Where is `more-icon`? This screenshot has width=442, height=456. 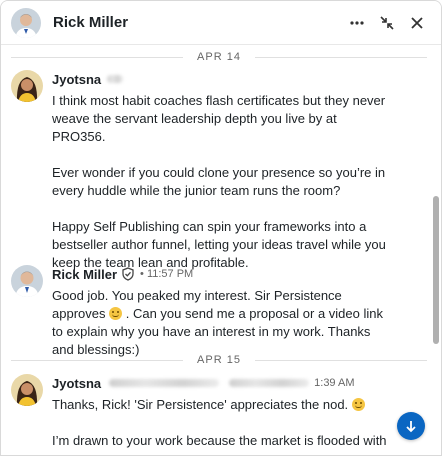
more-icon is located at coordinates (357, 22).